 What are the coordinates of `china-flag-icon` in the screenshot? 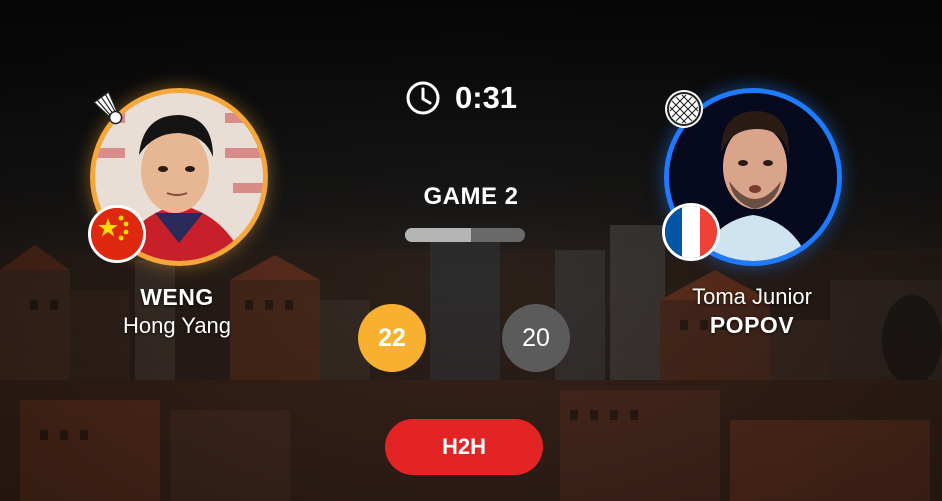 It's located at (117, 234).